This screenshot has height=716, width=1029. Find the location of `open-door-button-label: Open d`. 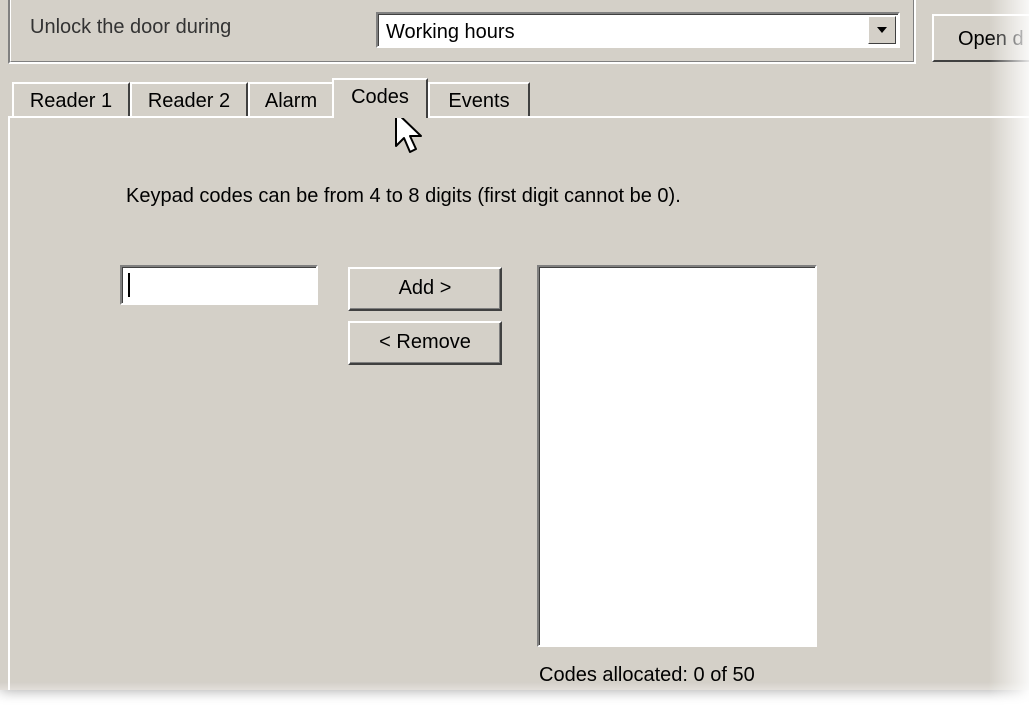

open-door-button-label: Open d is located at coordinates (991, 39).